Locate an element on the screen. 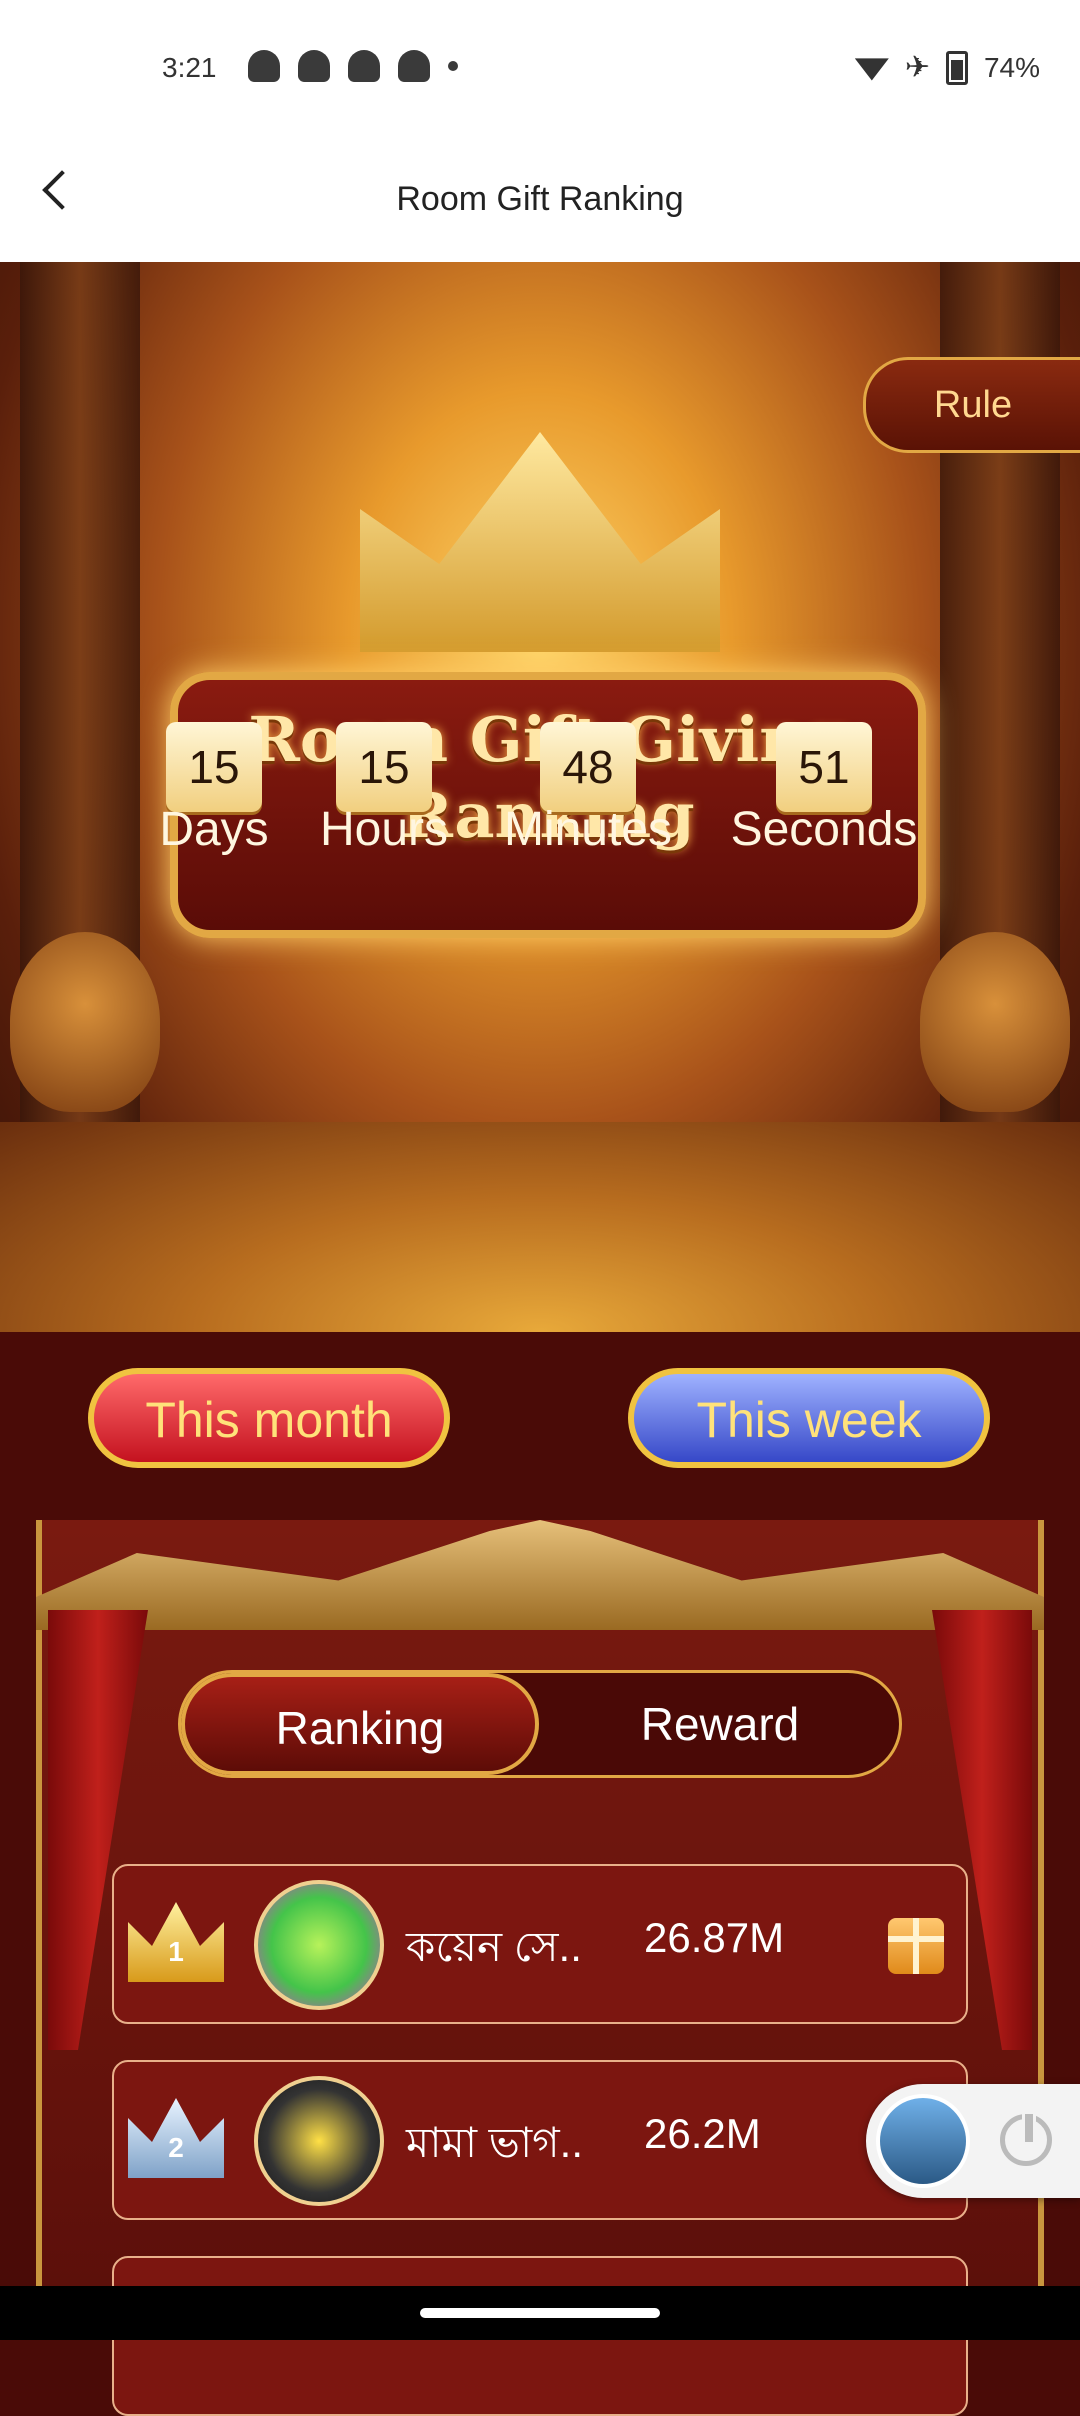  status-time: 3:21 is located at coordinates (189, 67).